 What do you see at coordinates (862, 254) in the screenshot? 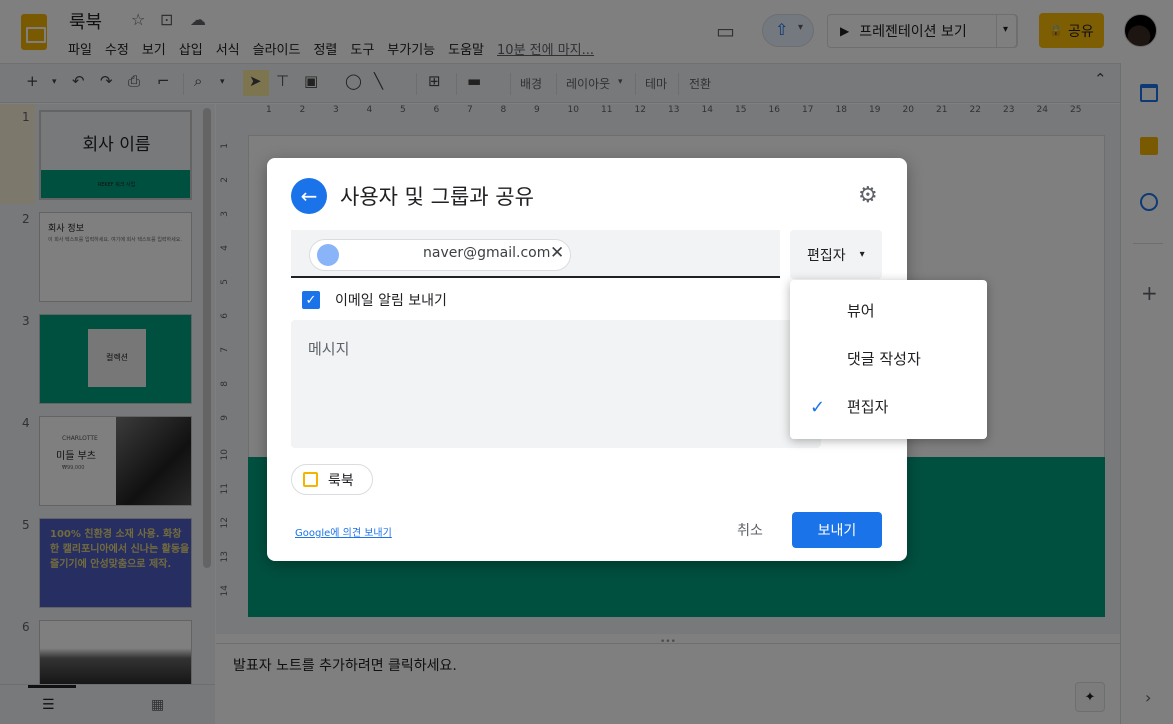
I see `chevron-down-icon: ▾` at bounding box center [862, 254].